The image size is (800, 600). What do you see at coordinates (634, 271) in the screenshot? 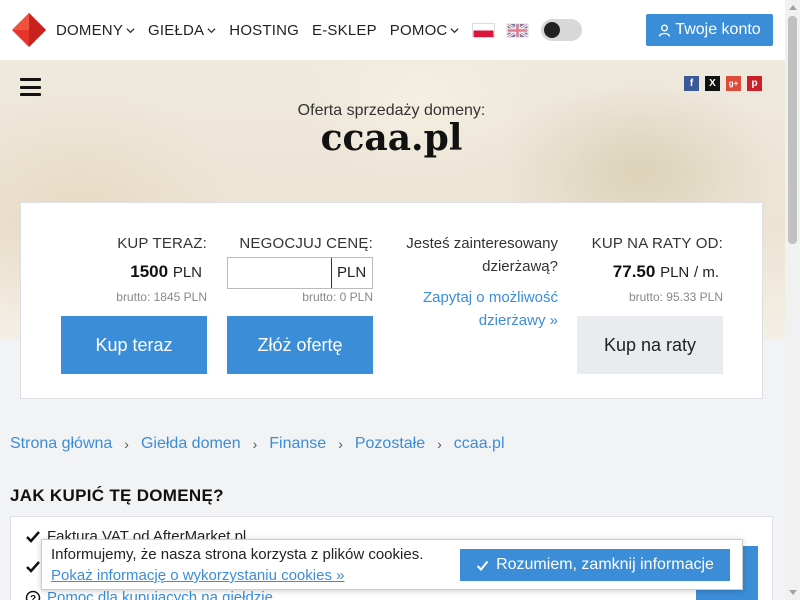
I see `installments-price-value: 77.50` at bounding box center [634, 271].